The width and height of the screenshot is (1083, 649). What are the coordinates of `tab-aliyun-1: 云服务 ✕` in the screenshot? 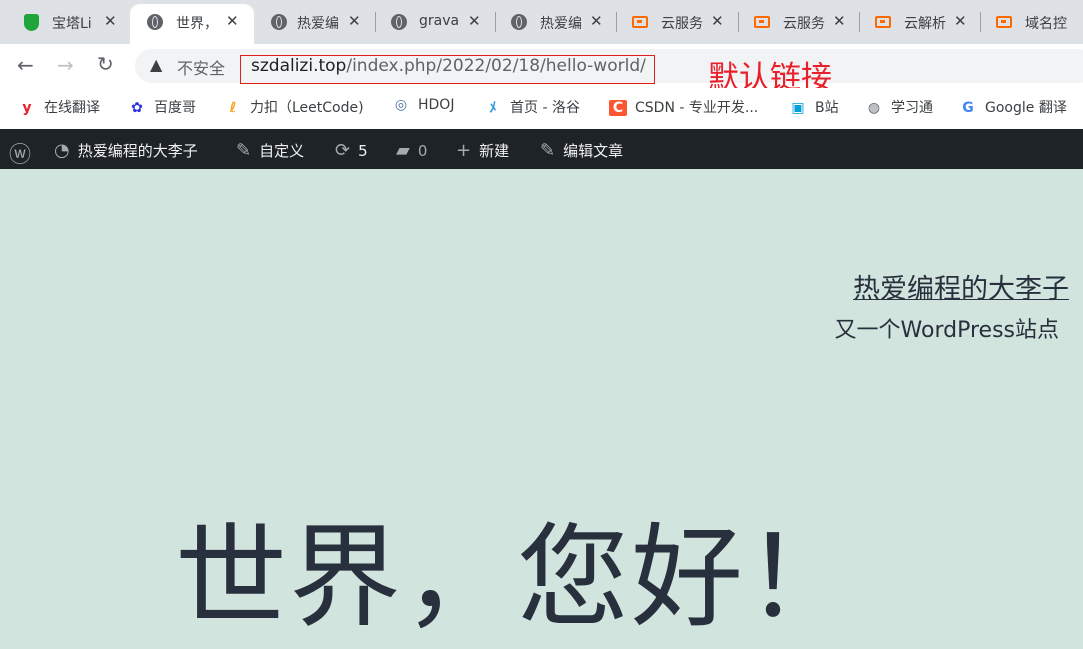 It's located at (677, 24).